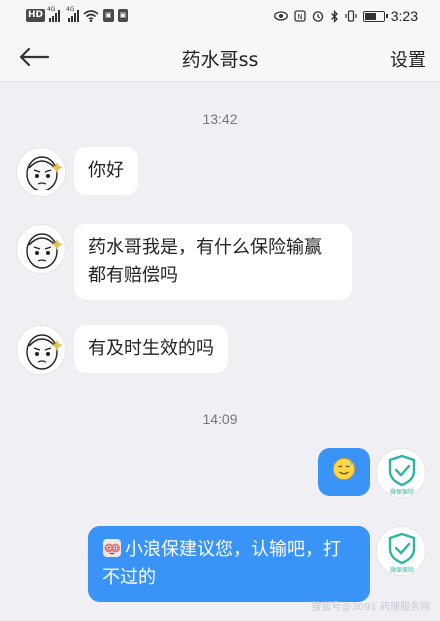  Describe the element at coordinates (280, 16) in the screenshot. I see `eye-icon` at that location.